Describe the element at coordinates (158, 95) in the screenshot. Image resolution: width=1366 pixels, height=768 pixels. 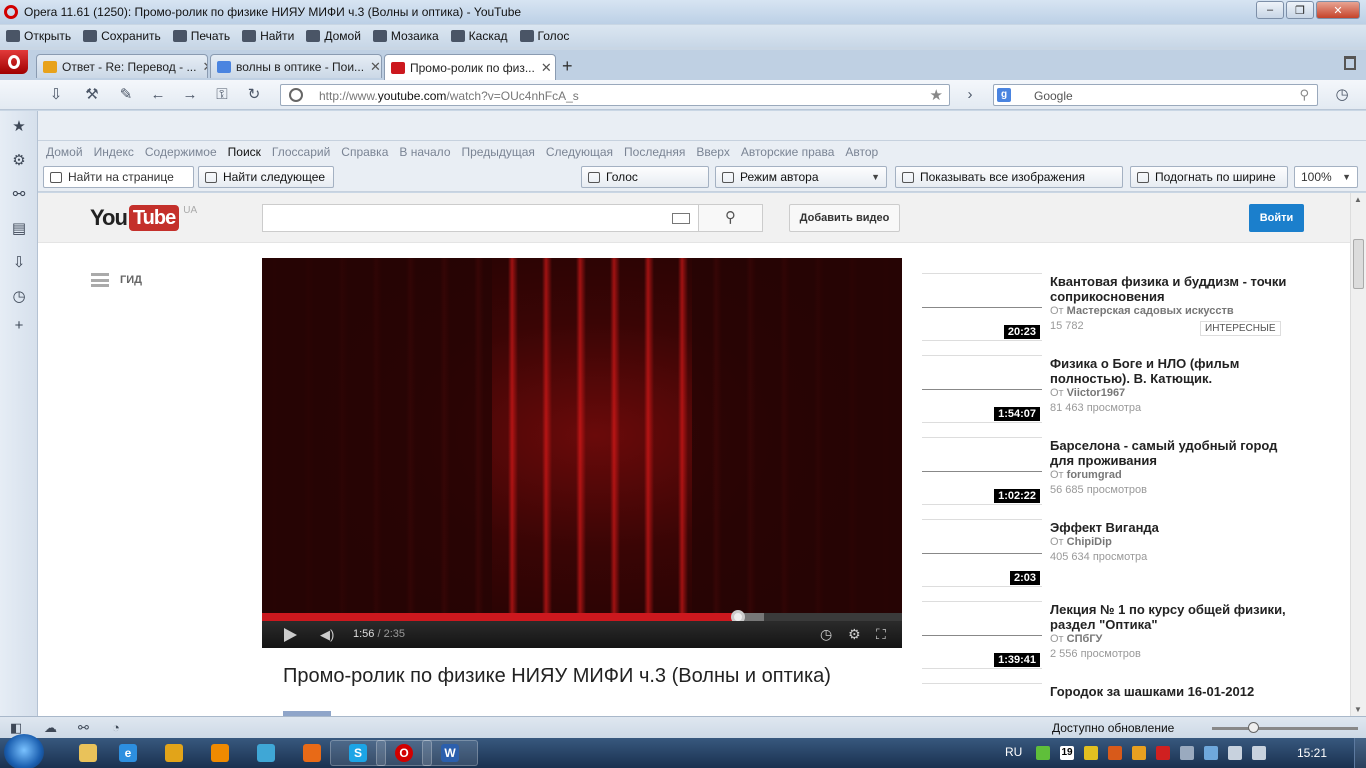
I see `back-icon: ←` at that location.